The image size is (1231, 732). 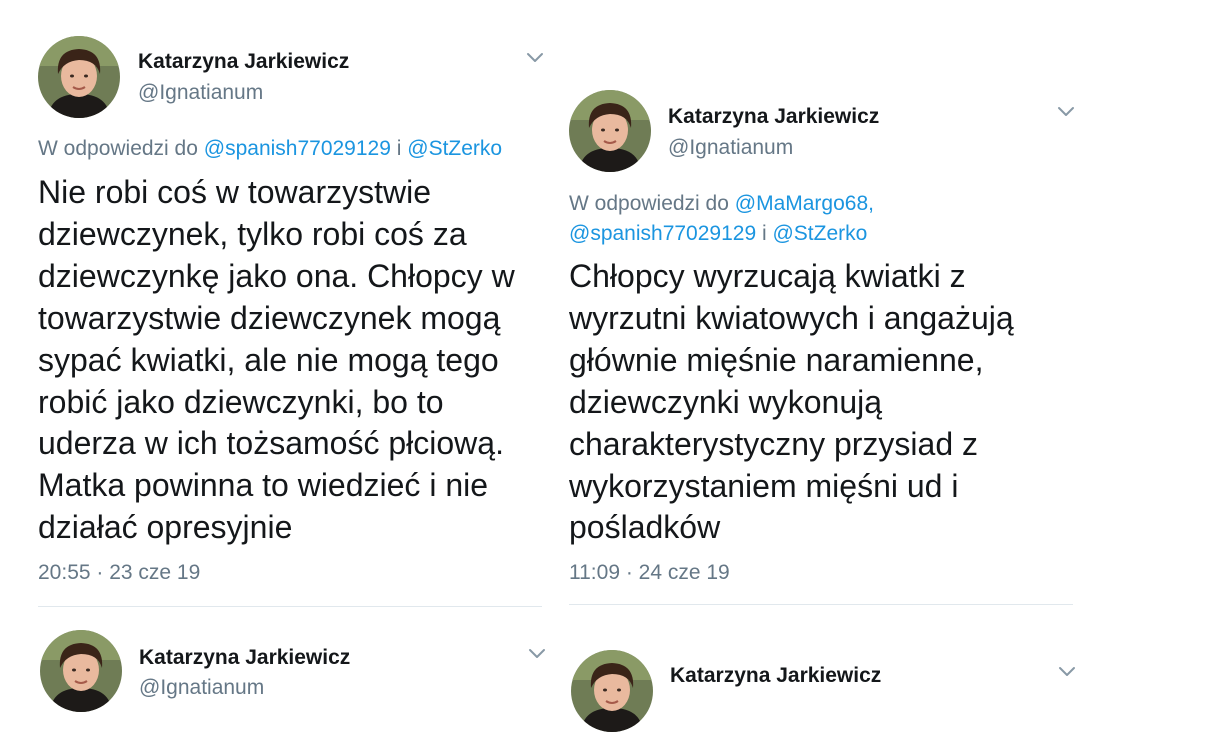 I want to click on mention-link: @MaMargo68,, so click(x=804, y=203).